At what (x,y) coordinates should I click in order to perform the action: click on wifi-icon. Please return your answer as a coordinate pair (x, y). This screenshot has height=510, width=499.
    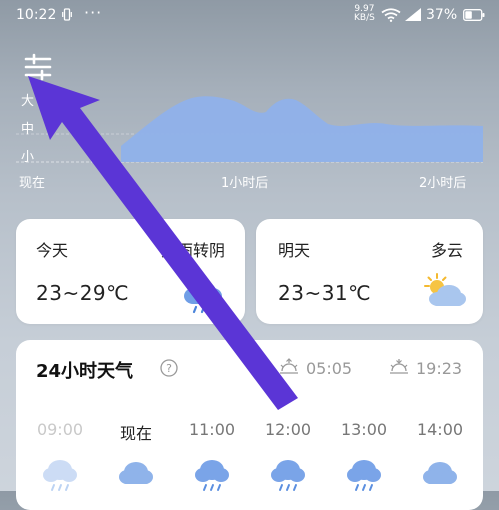
    Looking at the image, I should click on (391, 15).